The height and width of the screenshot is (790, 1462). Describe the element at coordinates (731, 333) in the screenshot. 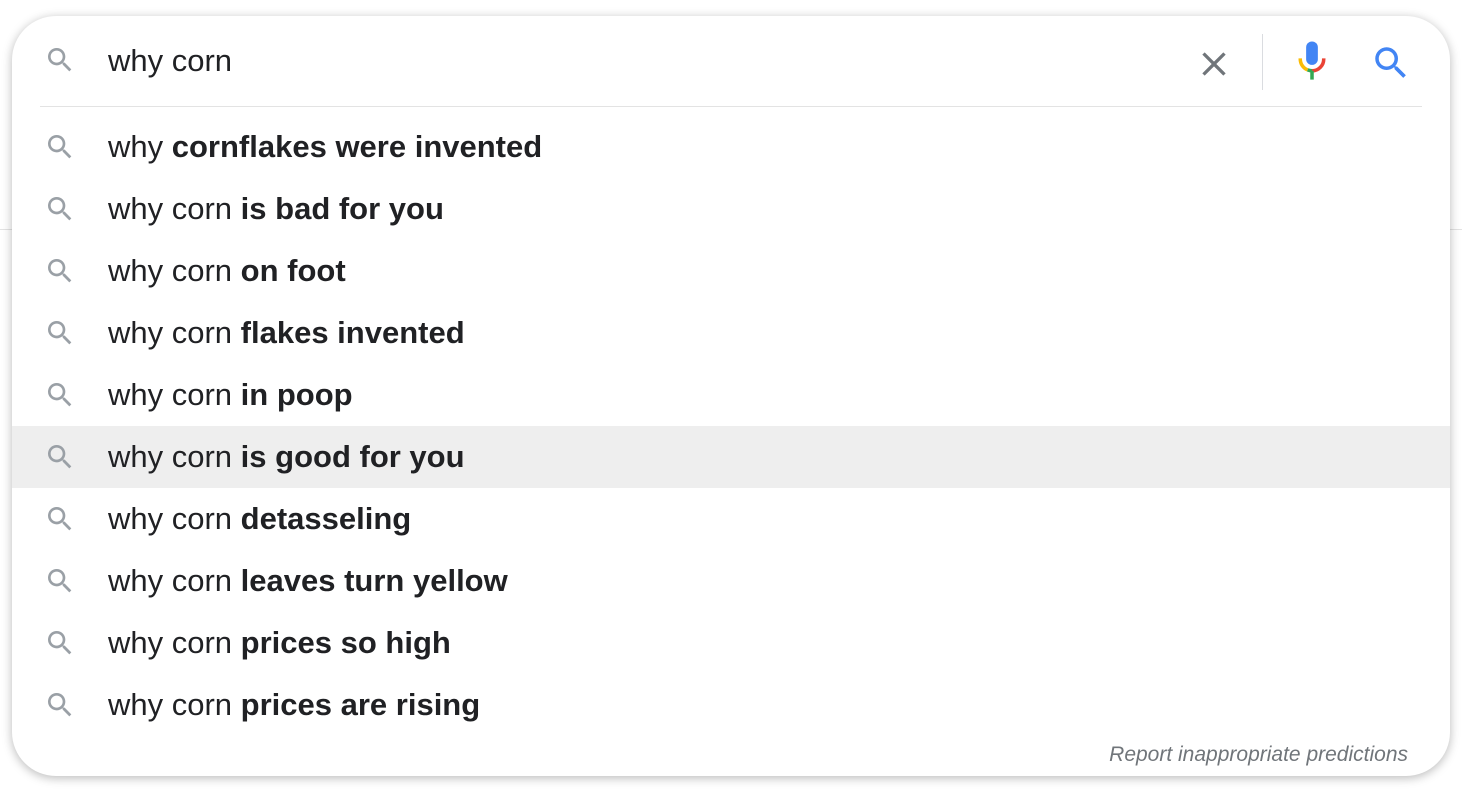

I see `suggestion-item: why corn flakes invented` at that location.